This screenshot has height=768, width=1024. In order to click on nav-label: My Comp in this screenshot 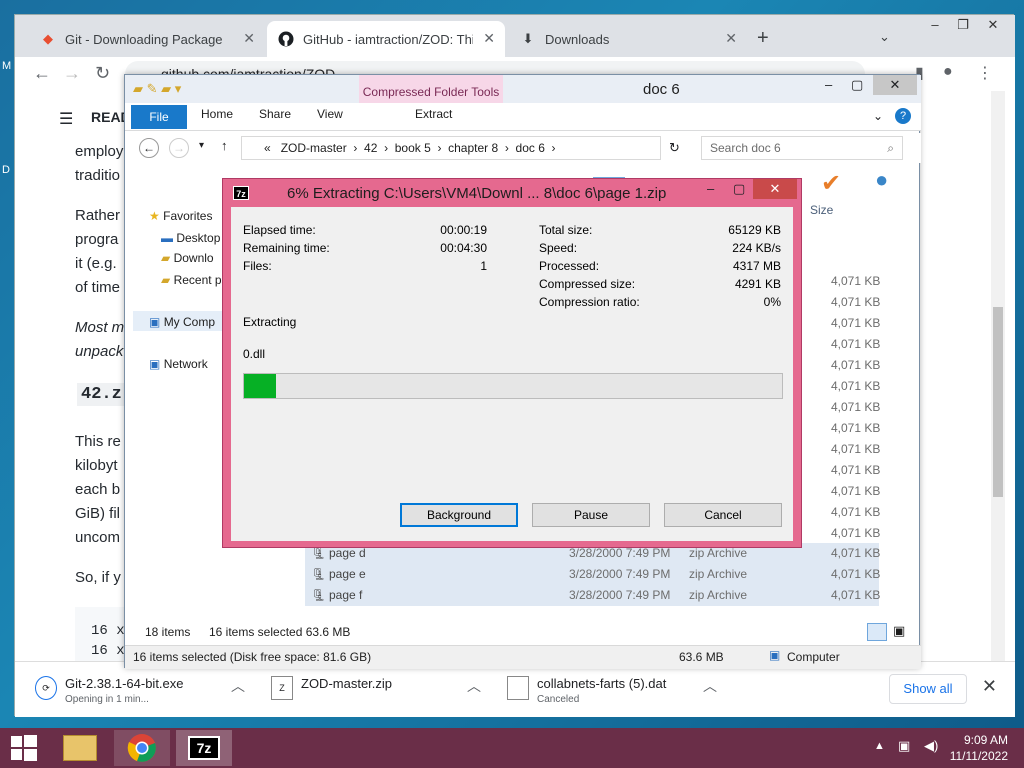, I will do `click(189, 322)`.